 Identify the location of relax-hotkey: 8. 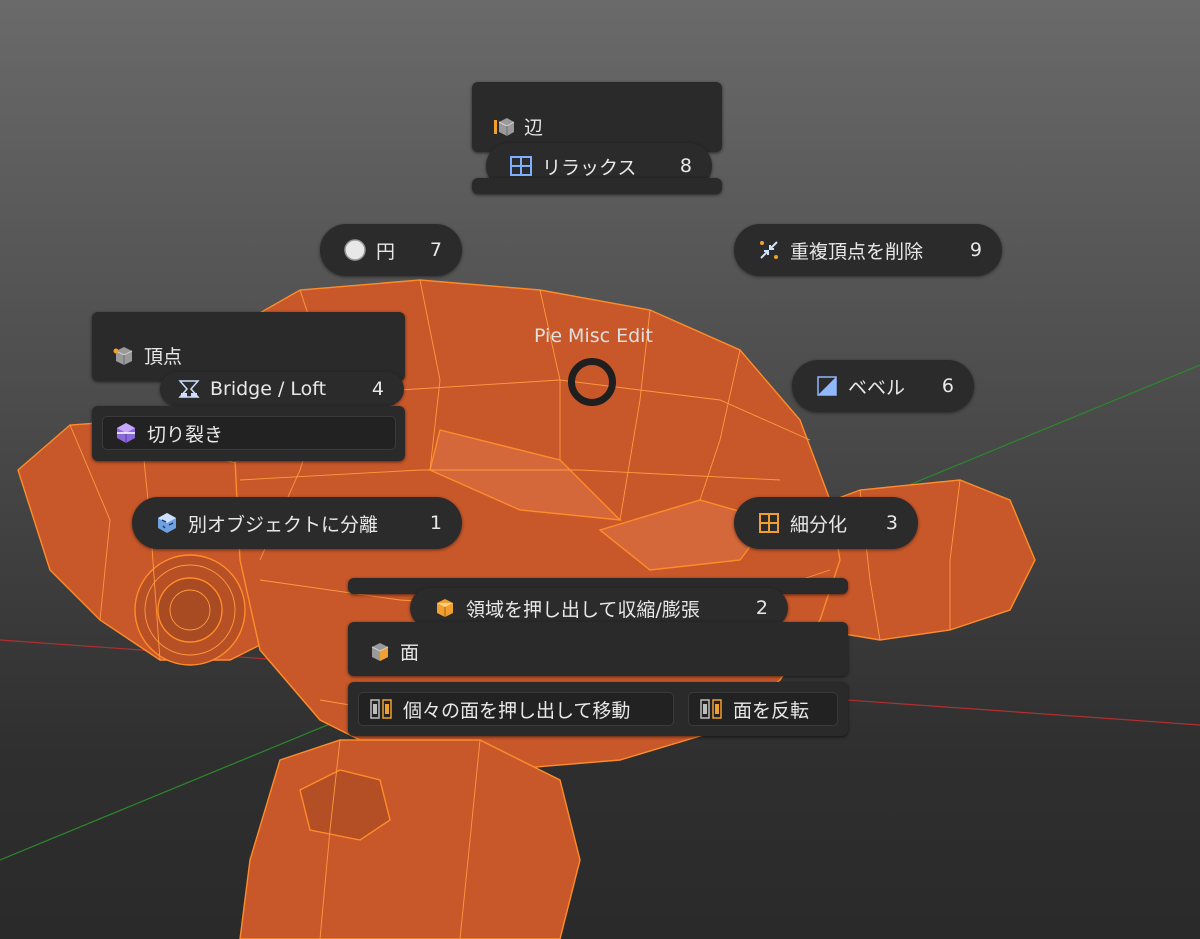
(685, 166).